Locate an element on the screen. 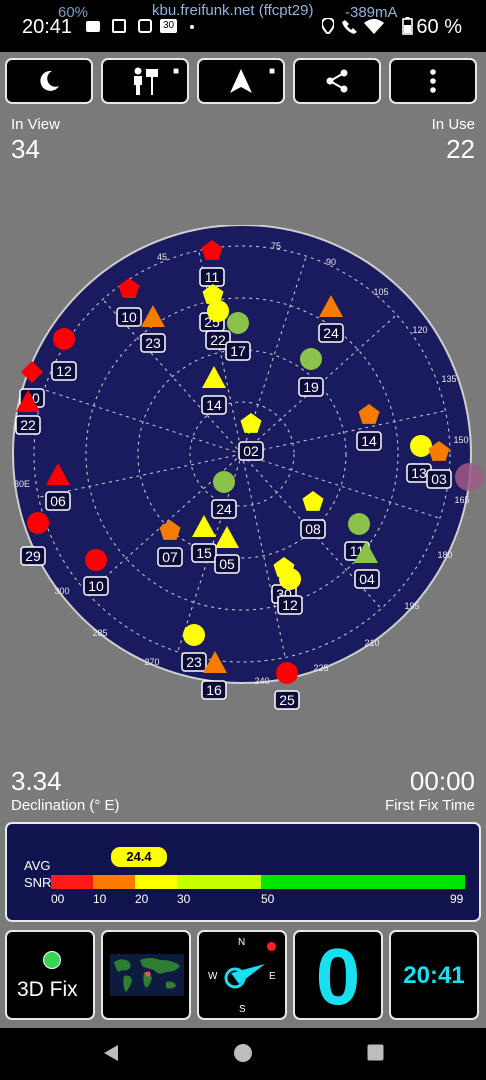  scale-30: 30 is located at coordinates (184, 899).